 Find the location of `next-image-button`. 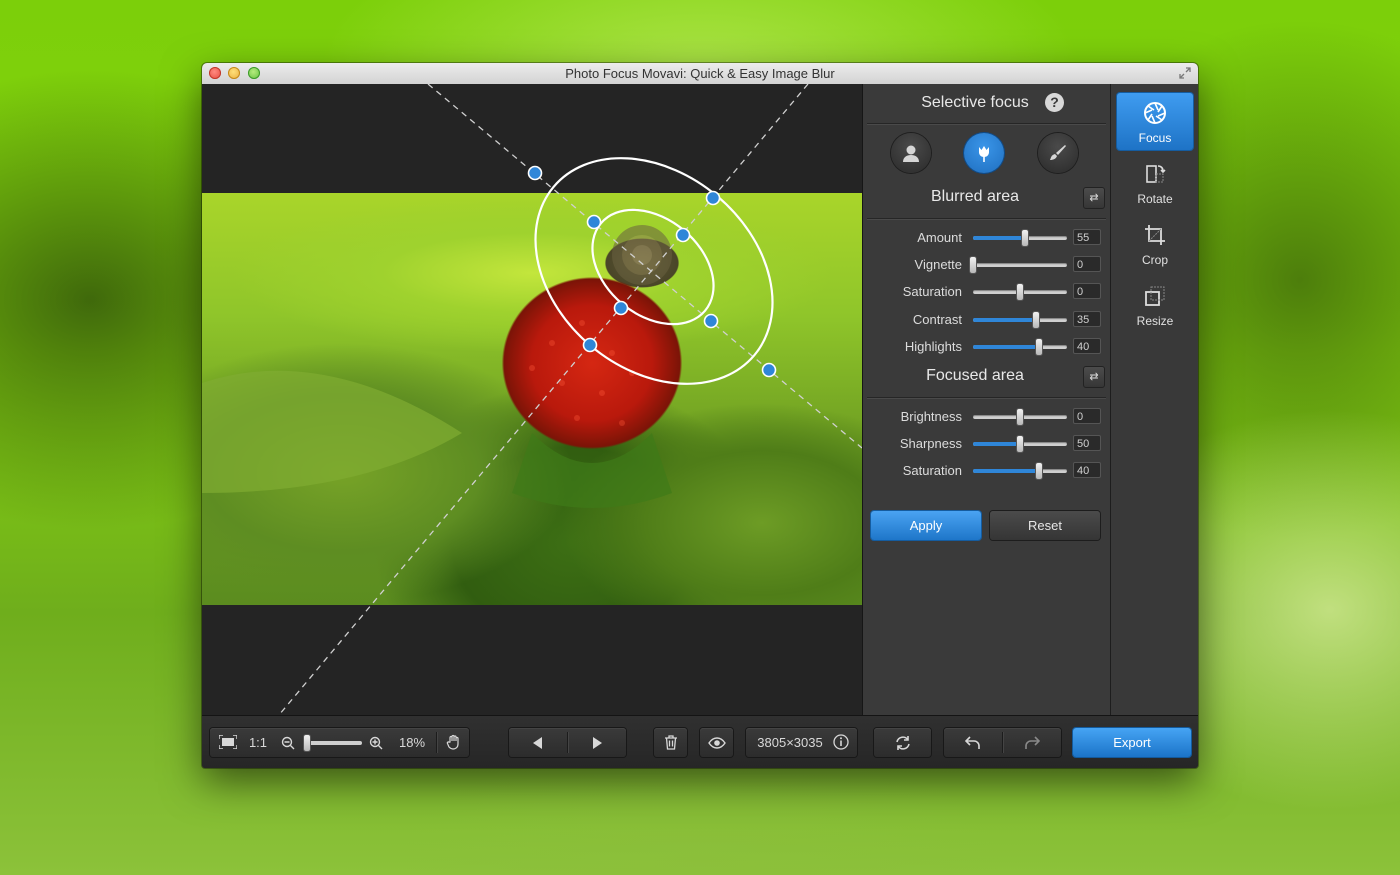

next-image-button is located at coordinates (597, 742).